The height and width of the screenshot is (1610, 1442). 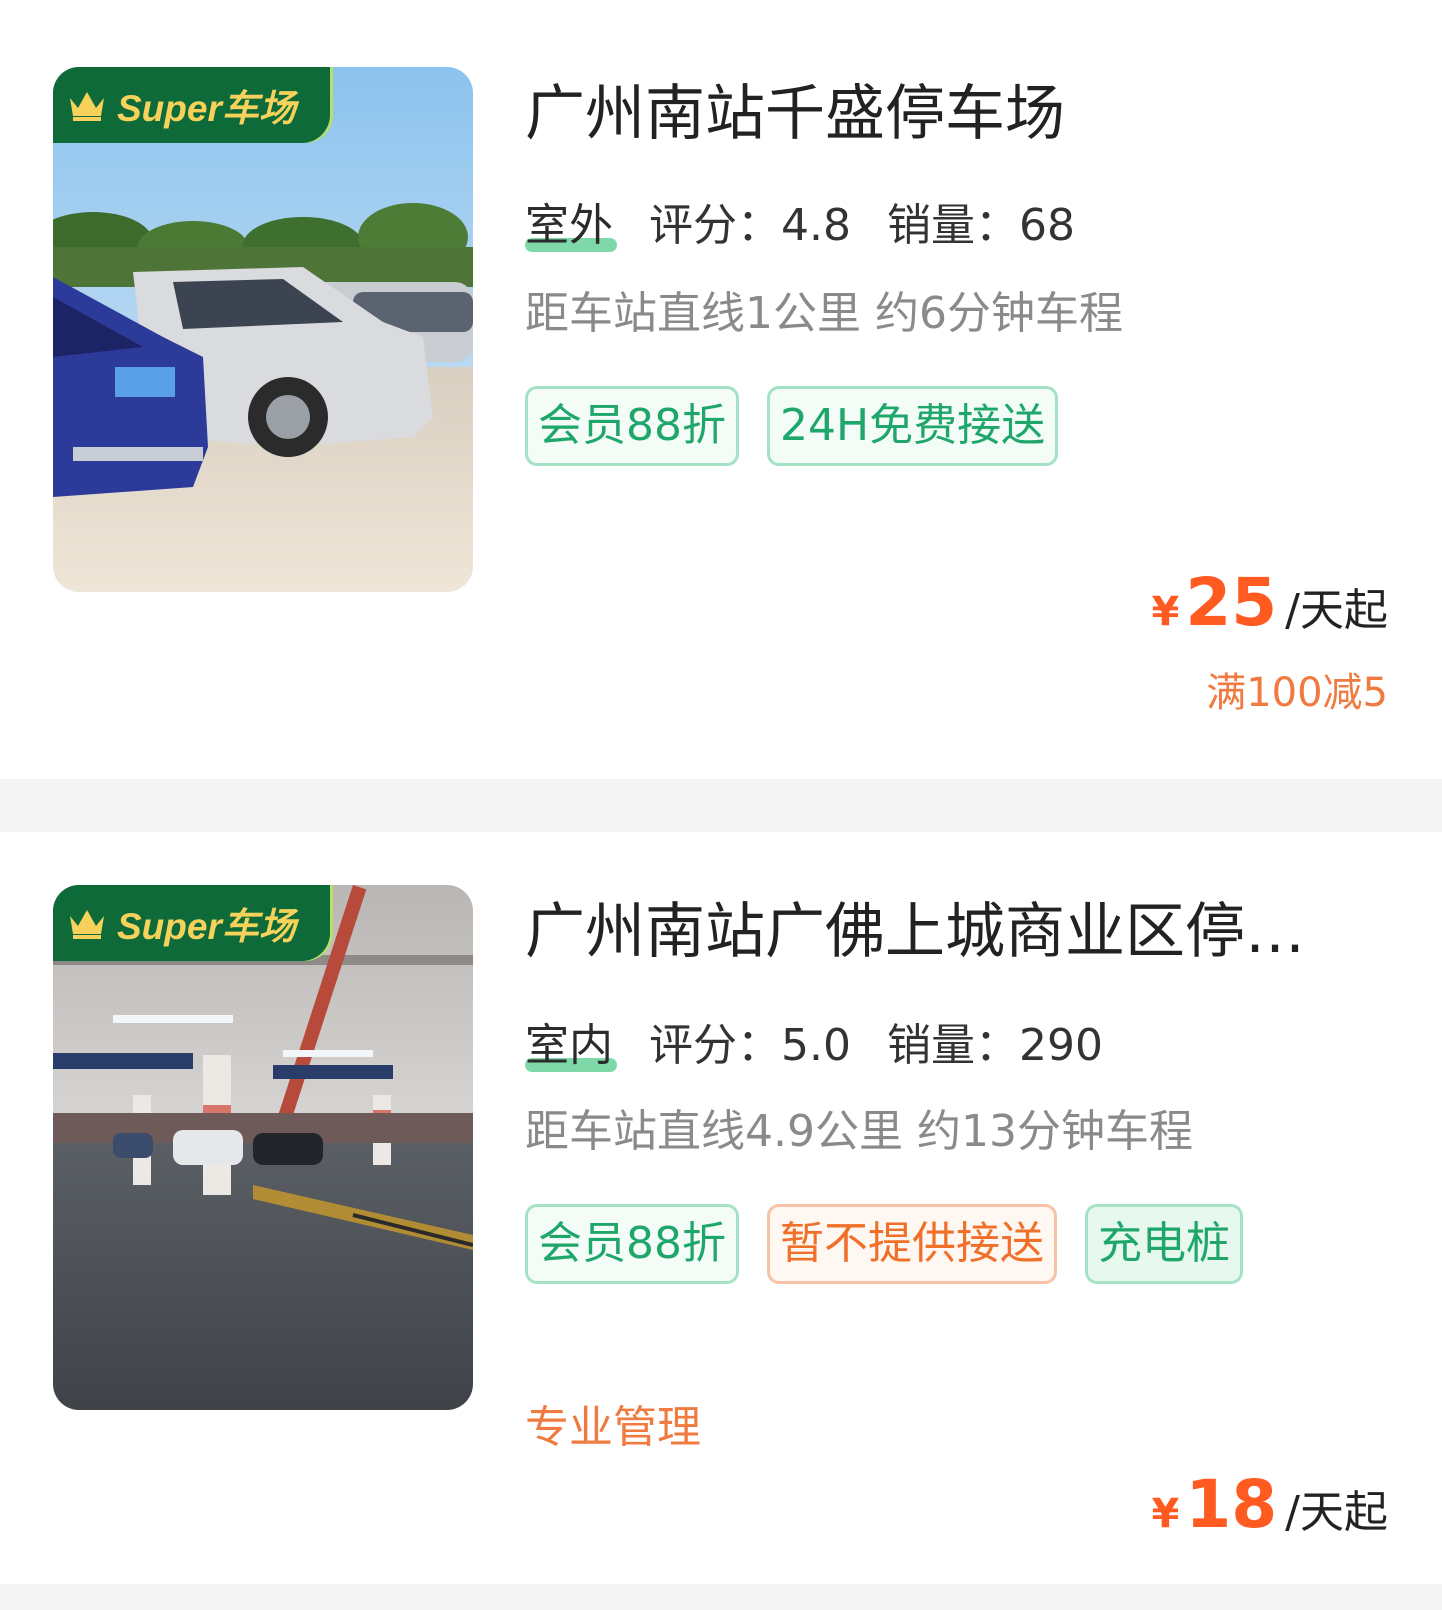 I want to click on sales-text: 销量：68, so click(x=980, y=225).